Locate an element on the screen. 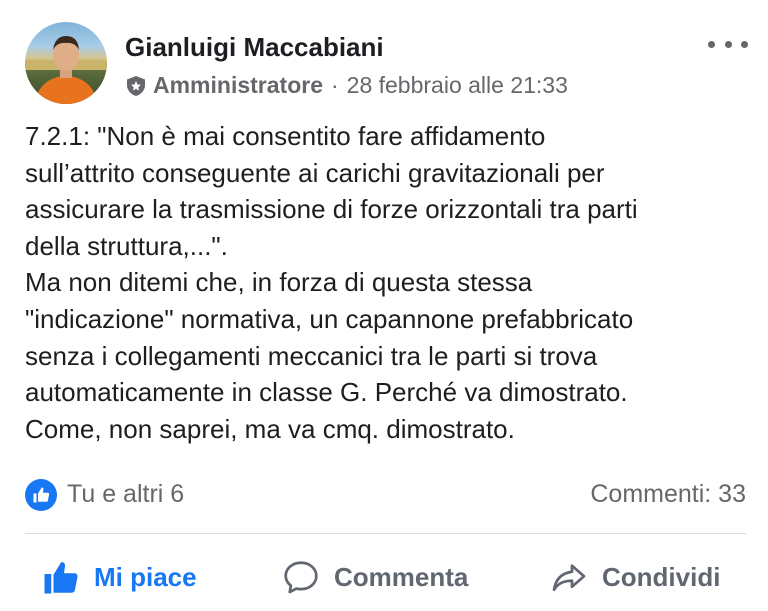 The width and height of the screenshot is (768, 611). comment-button-label: Commenta is located at coordinates (401, 576).